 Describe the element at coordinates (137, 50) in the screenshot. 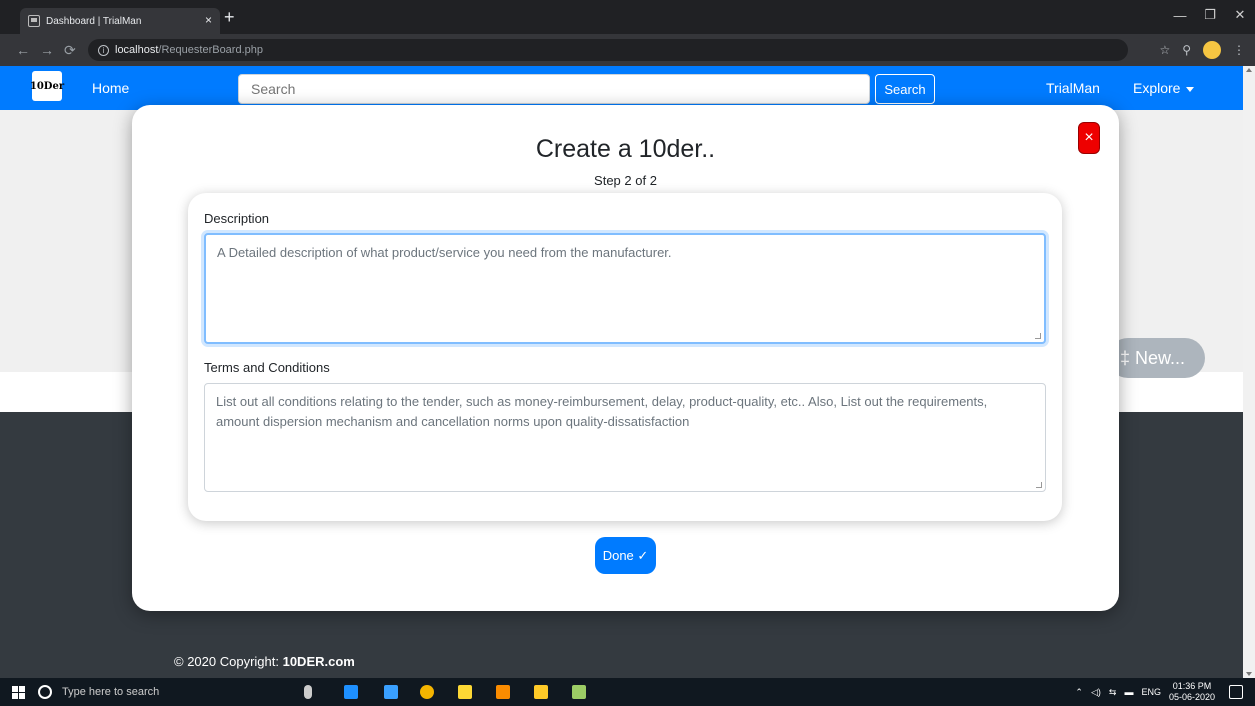

I see `url-host: localhost` at that location.